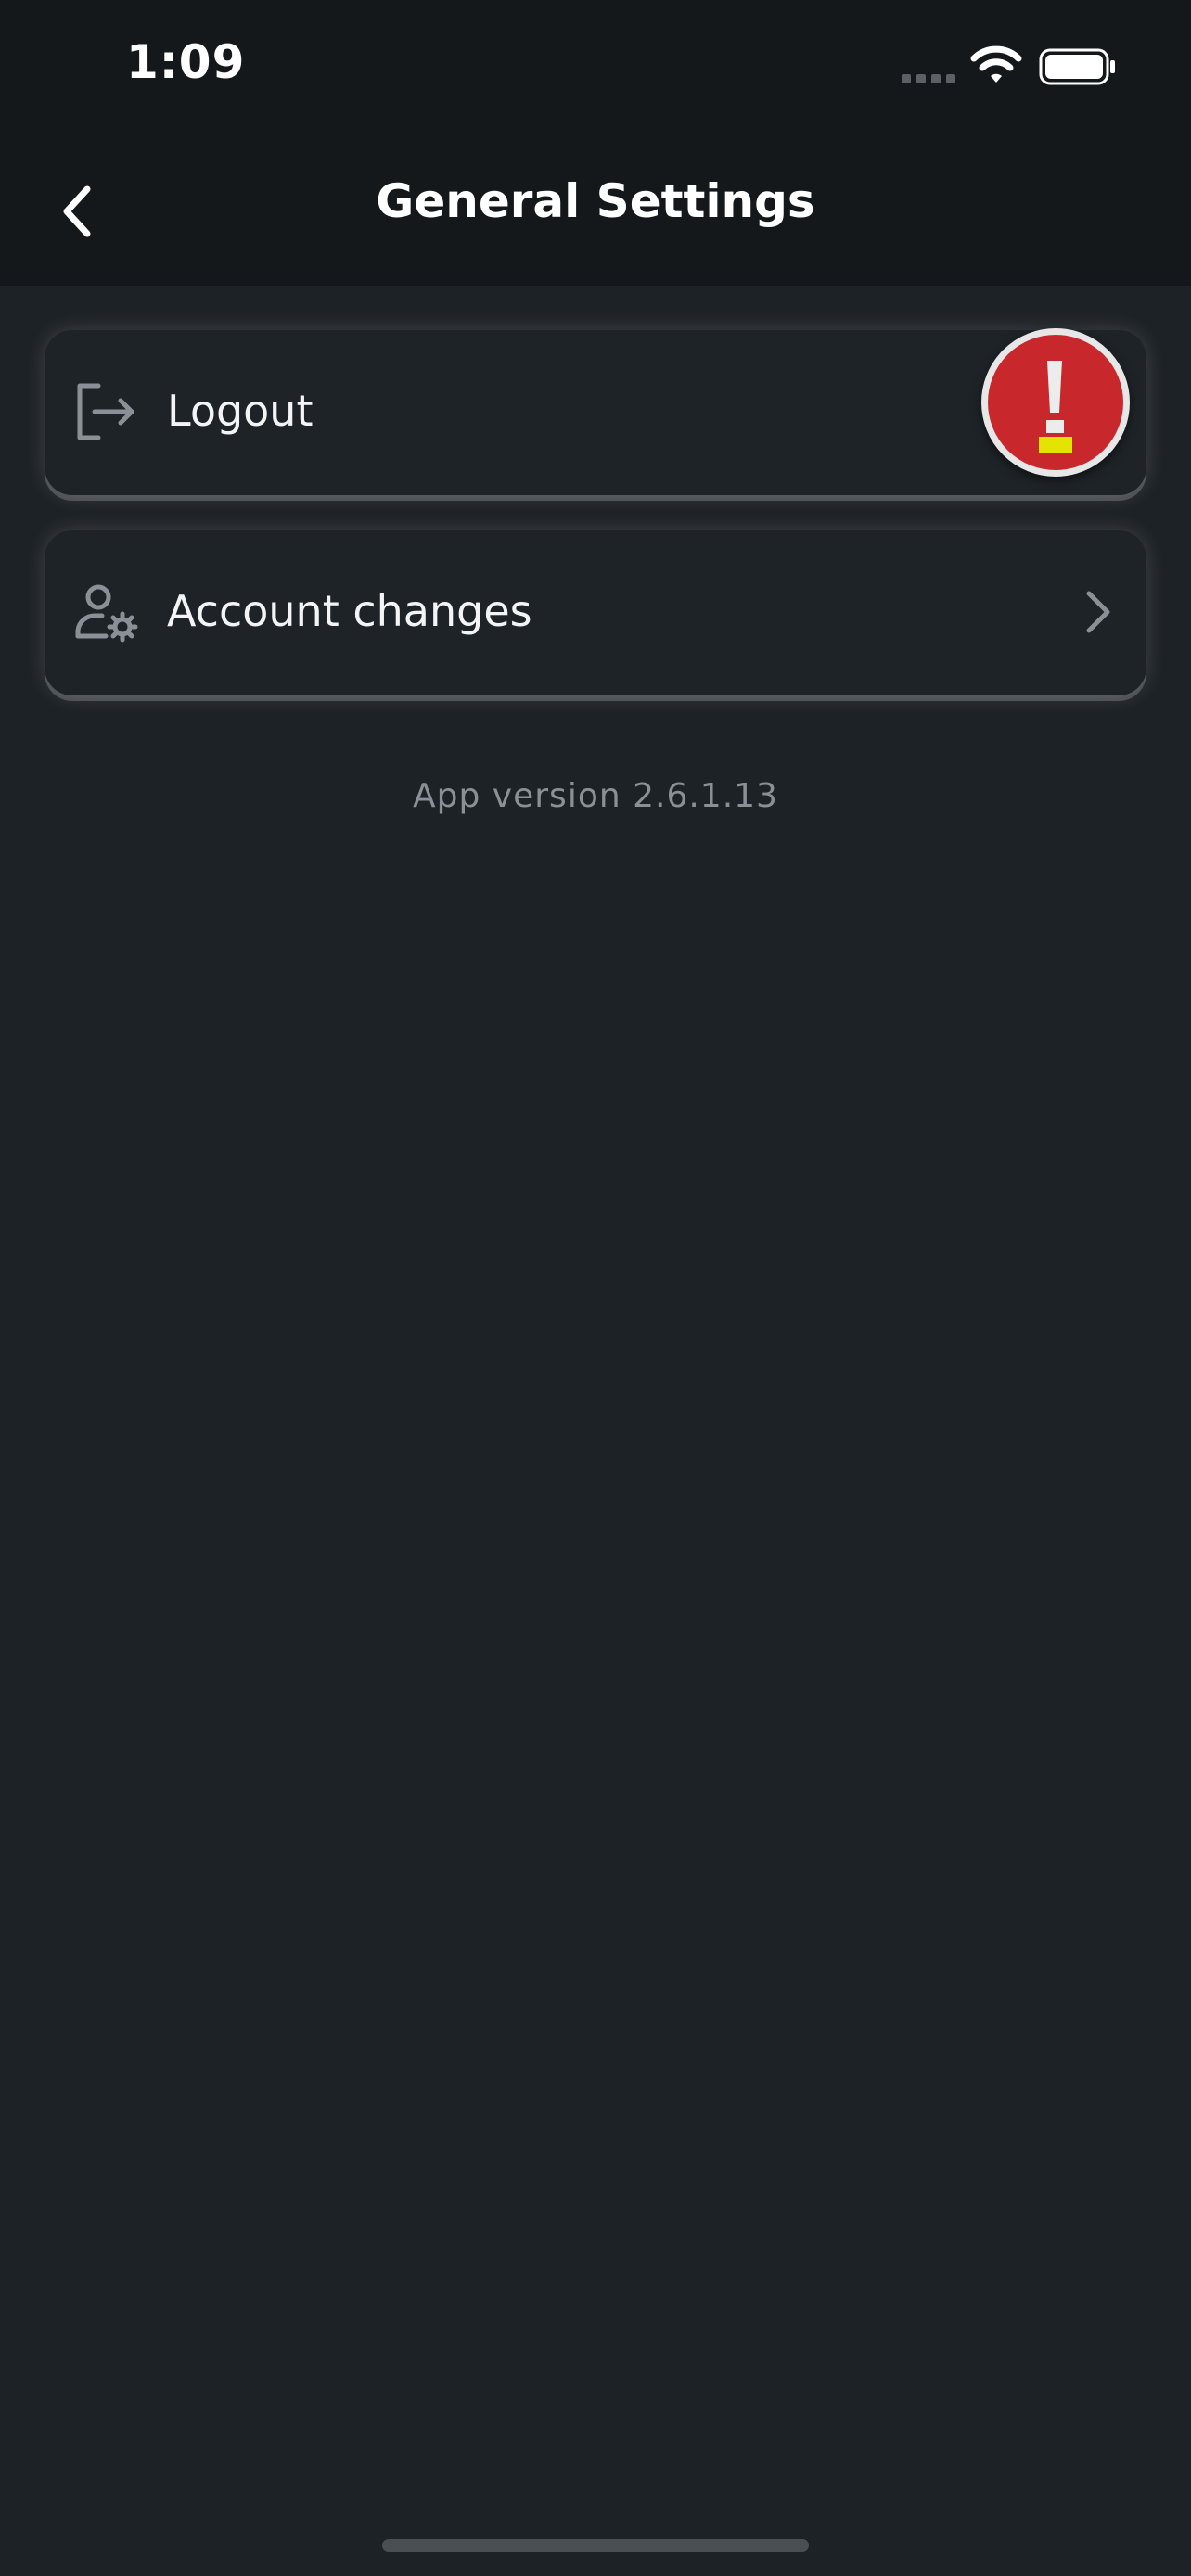 The width and height of the screenshot is (1191, 2576). What do you see at coordinates (996, 64) in the screenshot?
I see `wifi-icon` at bounding box center [996, 64].